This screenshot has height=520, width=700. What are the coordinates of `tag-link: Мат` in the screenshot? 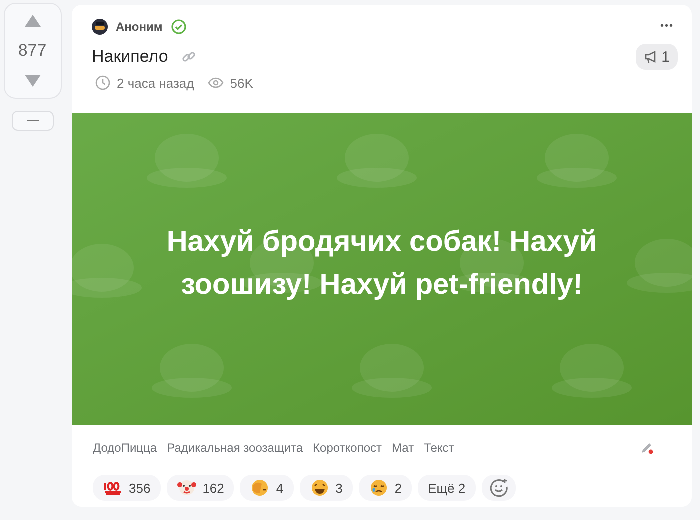 It's located at (403, 448).